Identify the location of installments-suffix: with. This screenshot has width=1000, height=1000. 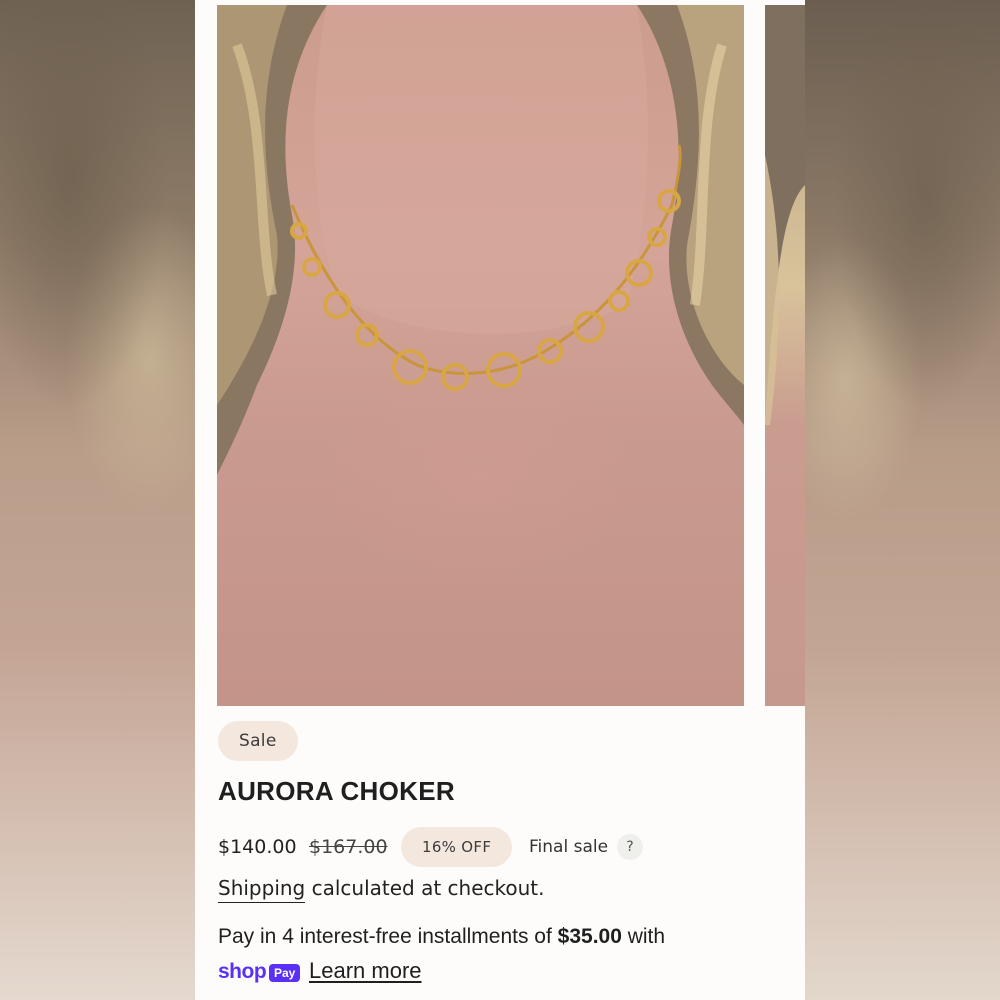
(643, 936).